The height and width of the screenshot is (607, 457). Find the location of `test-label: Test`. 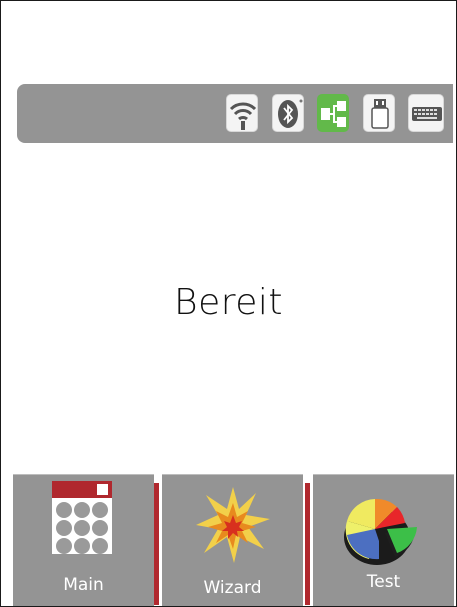

test-label: Test is located at coordinates (383, 582).